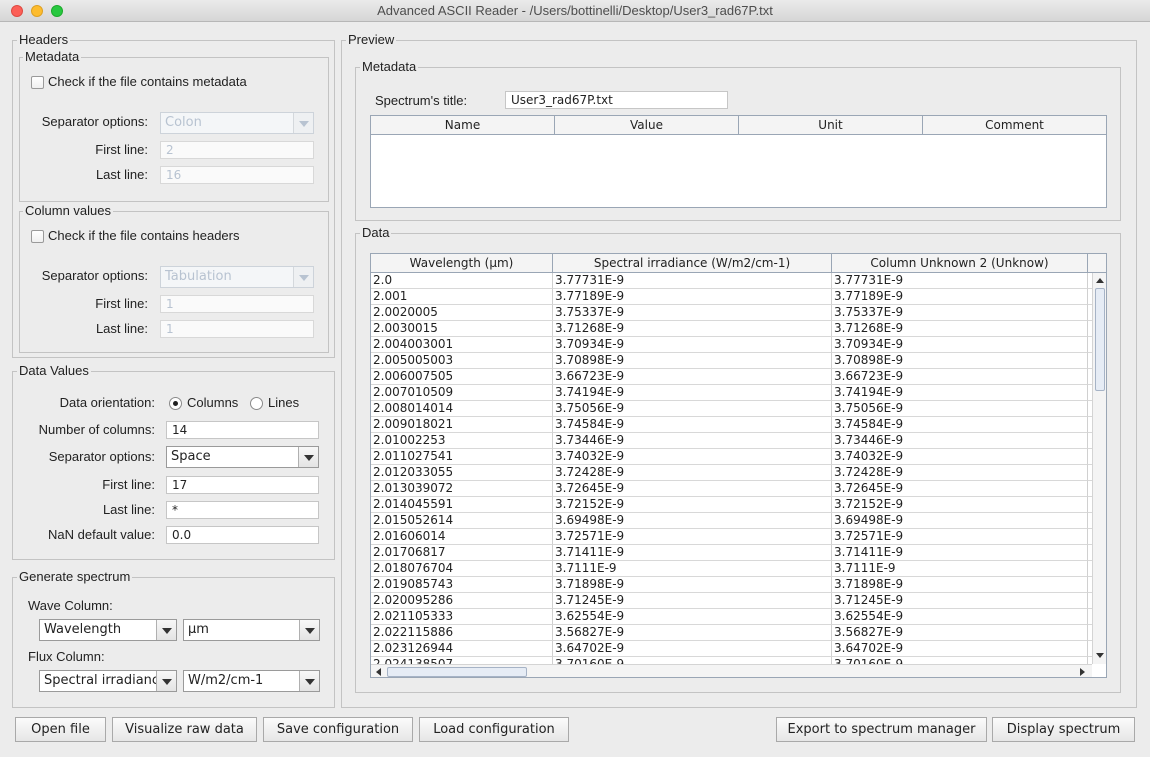 The image size is (1150, 757). Describe the element at coordinates (462, 489) in the screenshot. I see `table-cell: 2.013039072` at that location.